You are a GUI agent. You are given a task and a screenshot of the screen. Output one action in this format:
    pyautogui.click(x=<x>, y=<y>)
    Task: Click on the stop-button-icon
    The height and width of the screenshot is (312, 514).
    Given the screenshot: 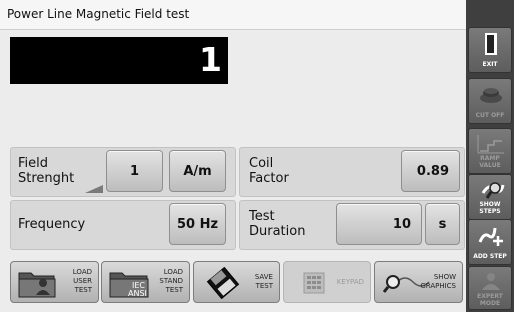 What is the action you would take?
    pyautogui.click(x=491, y=96)
    